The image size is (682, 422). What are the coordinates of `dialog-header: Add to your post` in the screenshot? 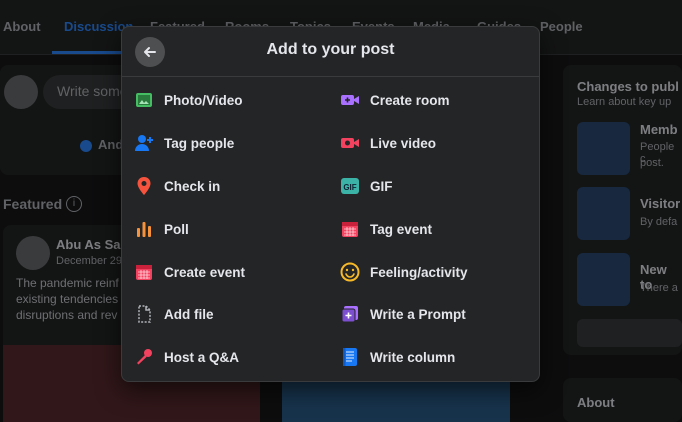 It's located at (330, 52).